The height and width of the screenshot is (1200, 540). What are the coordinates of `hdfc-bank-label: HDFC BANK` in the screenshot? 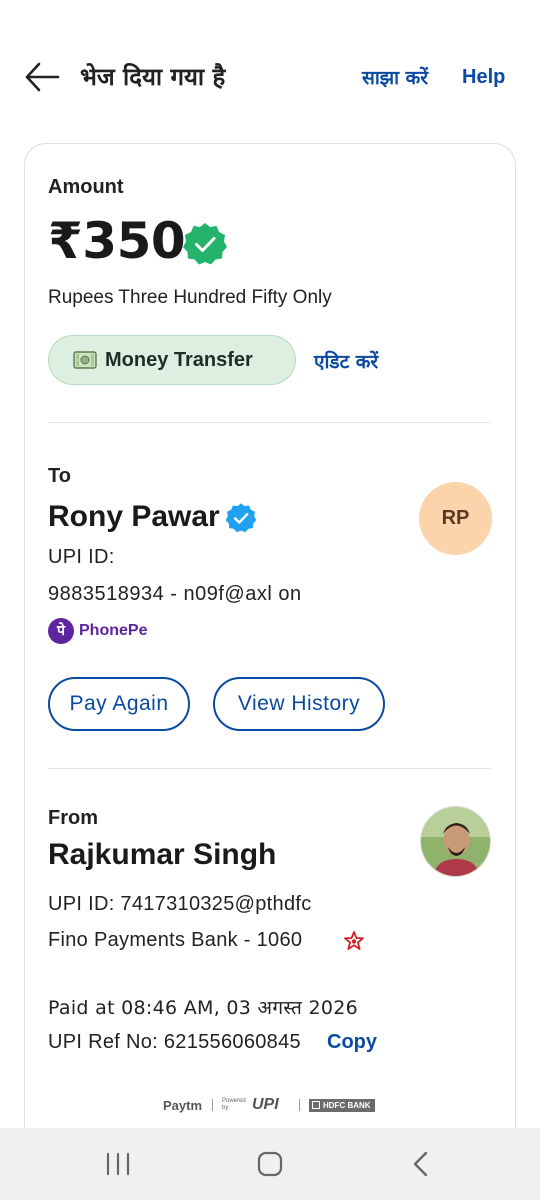 It's located at (347, 1105).